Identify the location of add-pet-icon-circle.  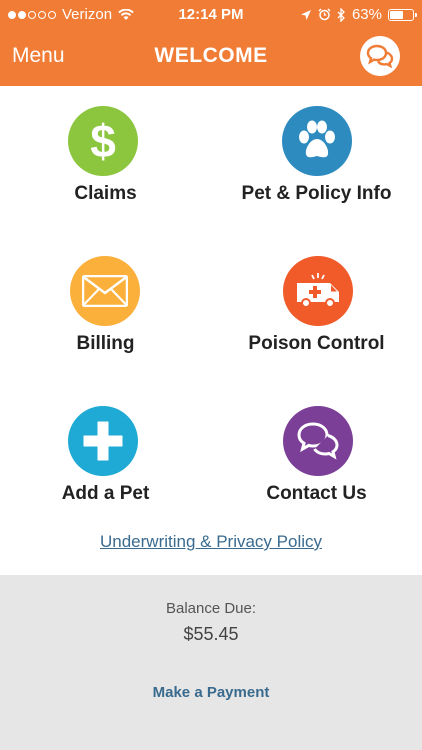
(103, 441).